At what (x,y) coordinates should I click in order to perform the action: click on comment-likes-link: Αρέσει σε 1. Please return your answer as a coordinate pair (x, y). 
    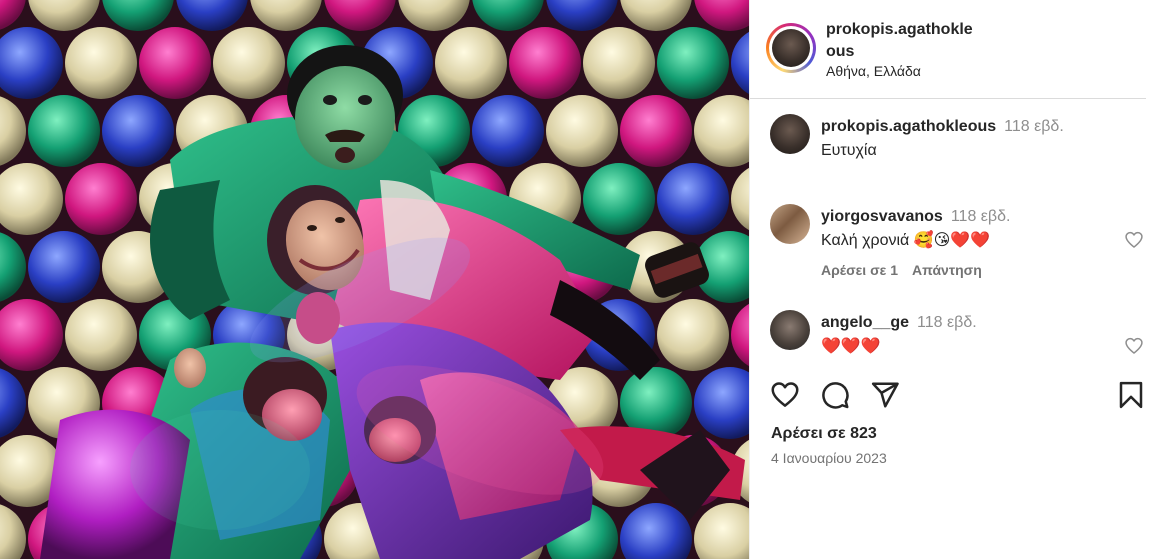
    Looking at the image, I should click on (859, 270).